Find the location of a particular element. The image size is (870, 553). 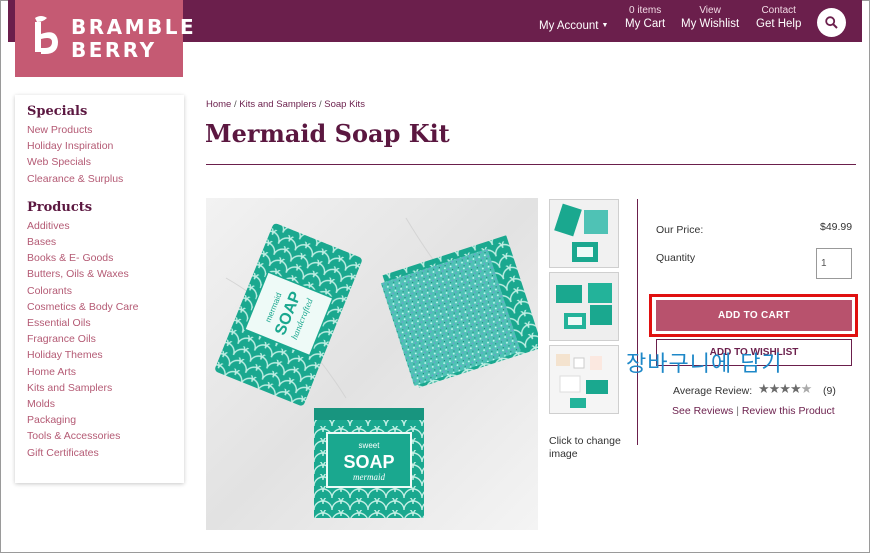

page-title: Mermaid Soap Kit is located at coordinates (327, 133).